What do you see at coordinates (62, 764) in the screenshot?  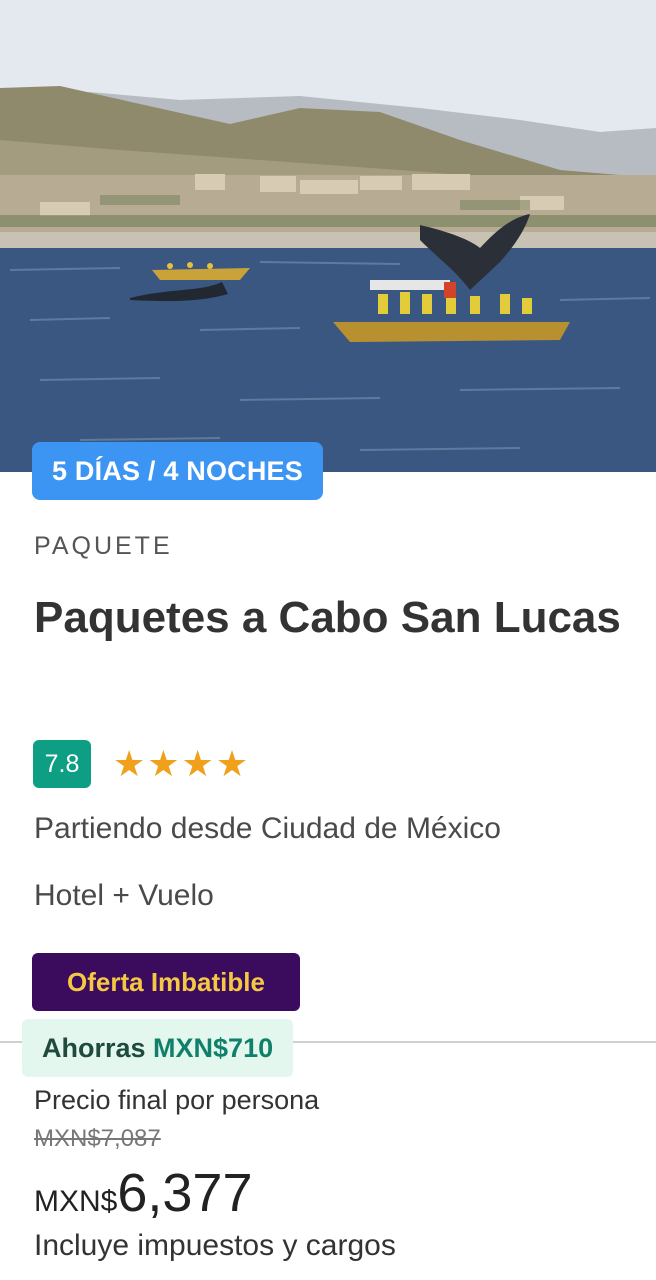 I see `rating-score-badge: 7.8` at bounding box center [62, 764].